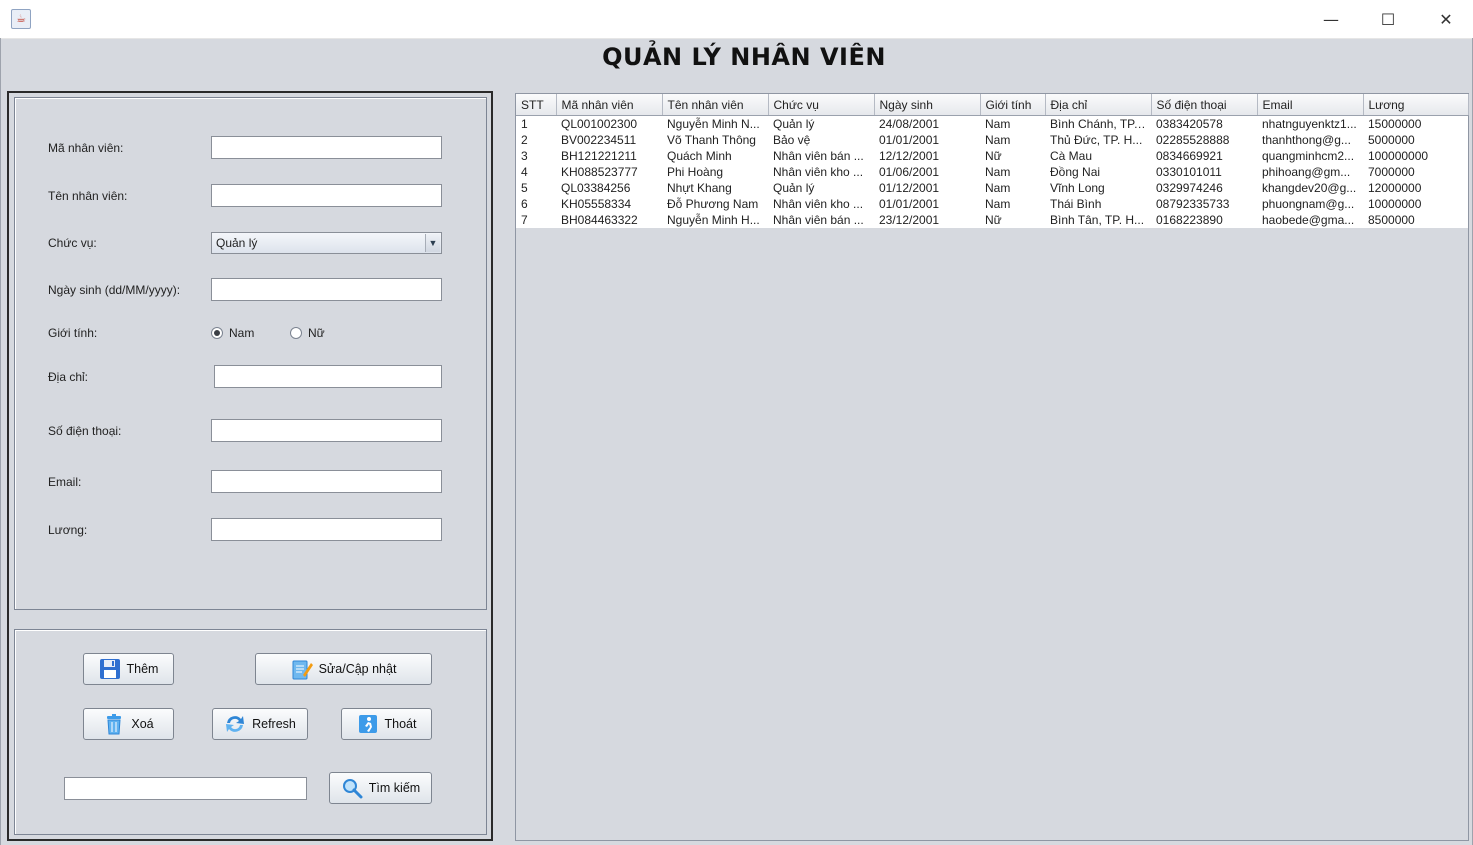 The height and width of the screenshot is (845, 1473). I want to click on table-cell: 23/12/2001, so click(927, 220).